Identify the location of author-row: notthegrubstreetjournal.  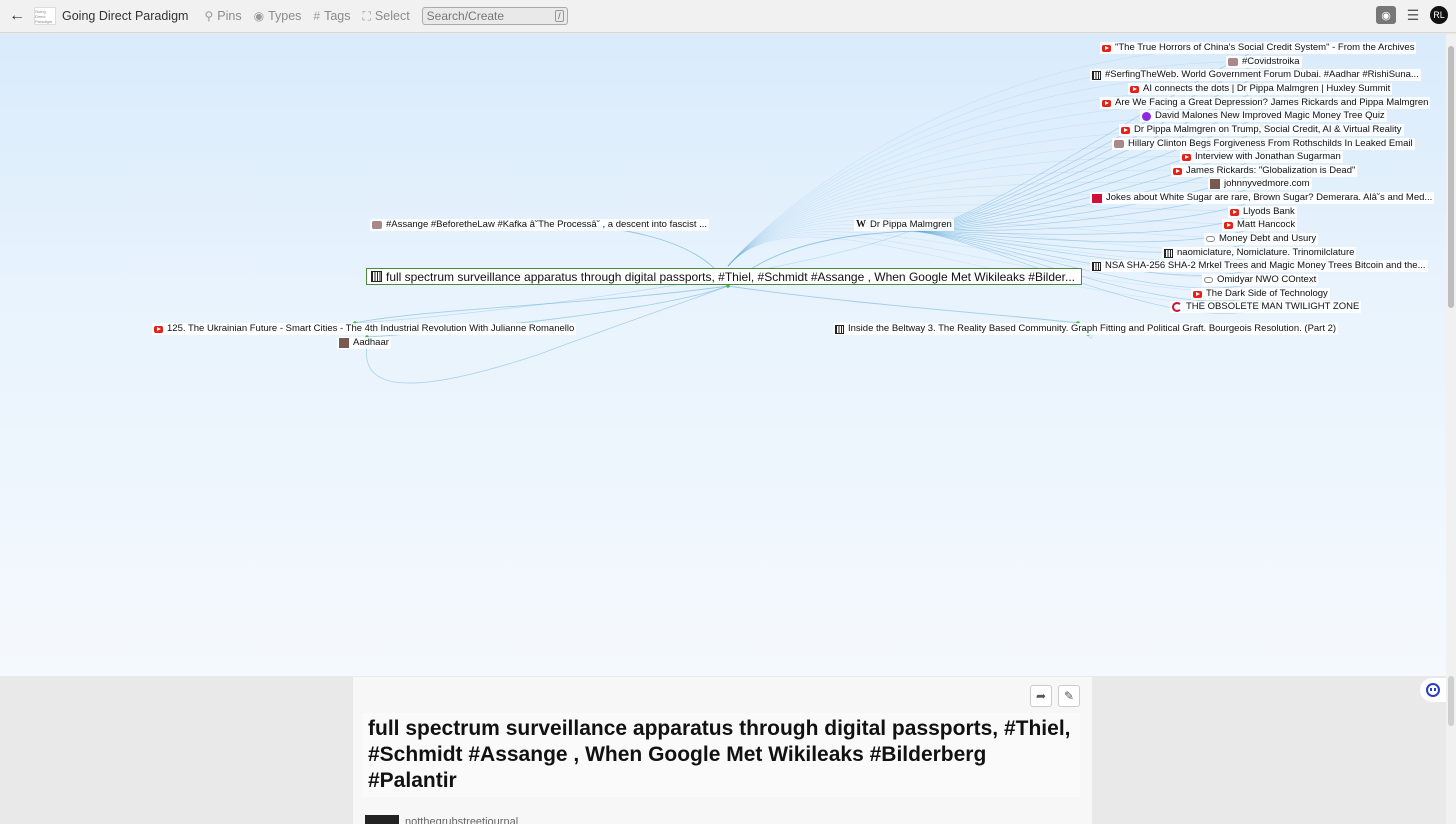
(441, 819).